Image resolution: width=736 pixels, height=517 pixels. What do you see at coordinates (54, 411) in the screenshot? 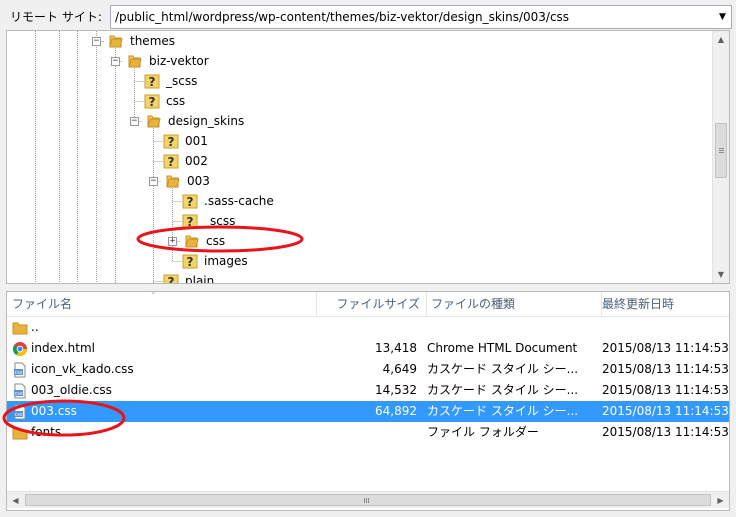
I see `file-name: 003.css` at bounding box center [54, 411].